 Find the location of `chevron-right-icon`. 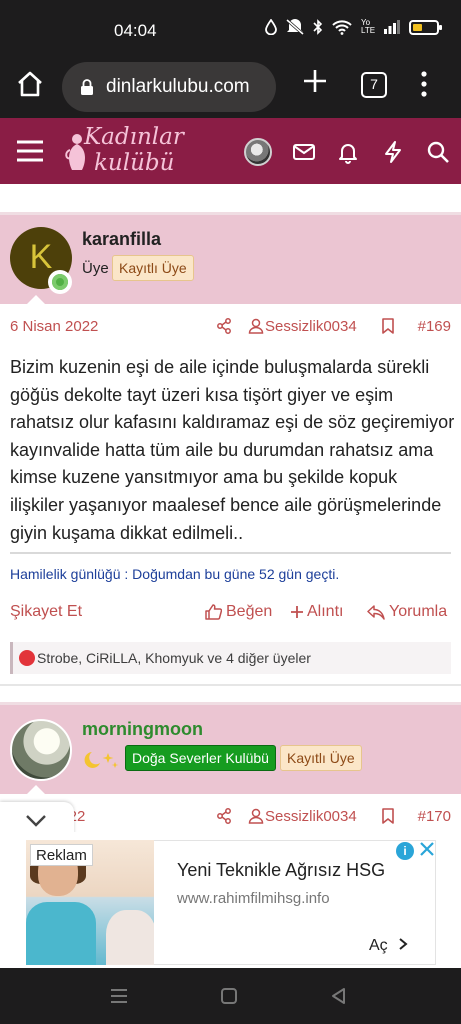

chevron-right-icon is located at coordinates (403, 944).